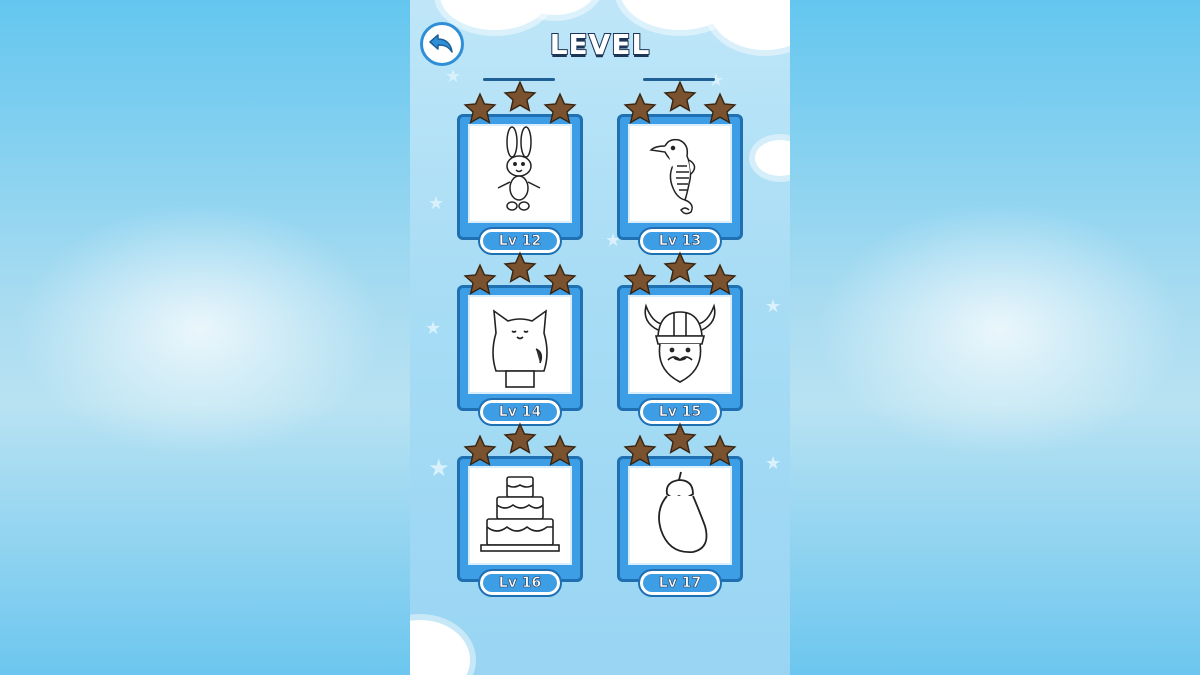 This screenshot has width=1200, height=675. What do you see at coordinates (520, 241) in the screenshot?
I see `level-label: Lv 12` at bounding box center [520, 241].